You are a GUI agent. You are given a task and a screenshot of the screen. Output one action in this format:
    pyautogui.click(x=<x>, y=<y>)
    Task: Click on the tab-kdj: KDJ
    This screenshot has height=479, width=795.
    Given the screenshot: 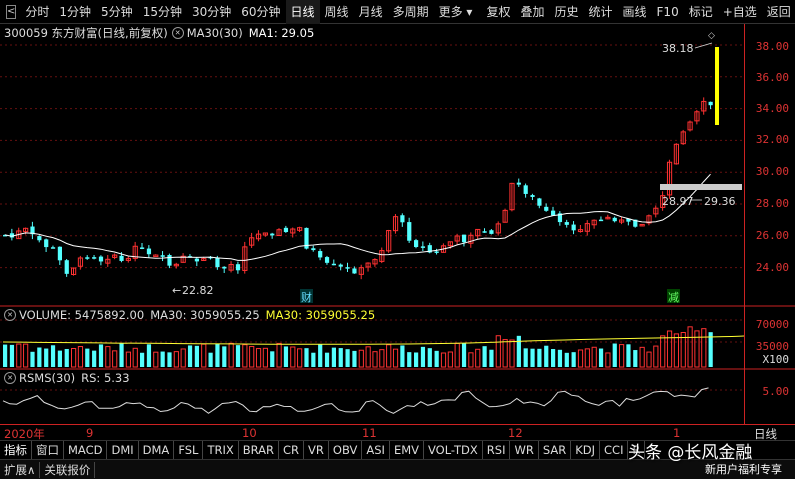 What is the action you would take?
    pyautogui.click(x=586, y=449)
    